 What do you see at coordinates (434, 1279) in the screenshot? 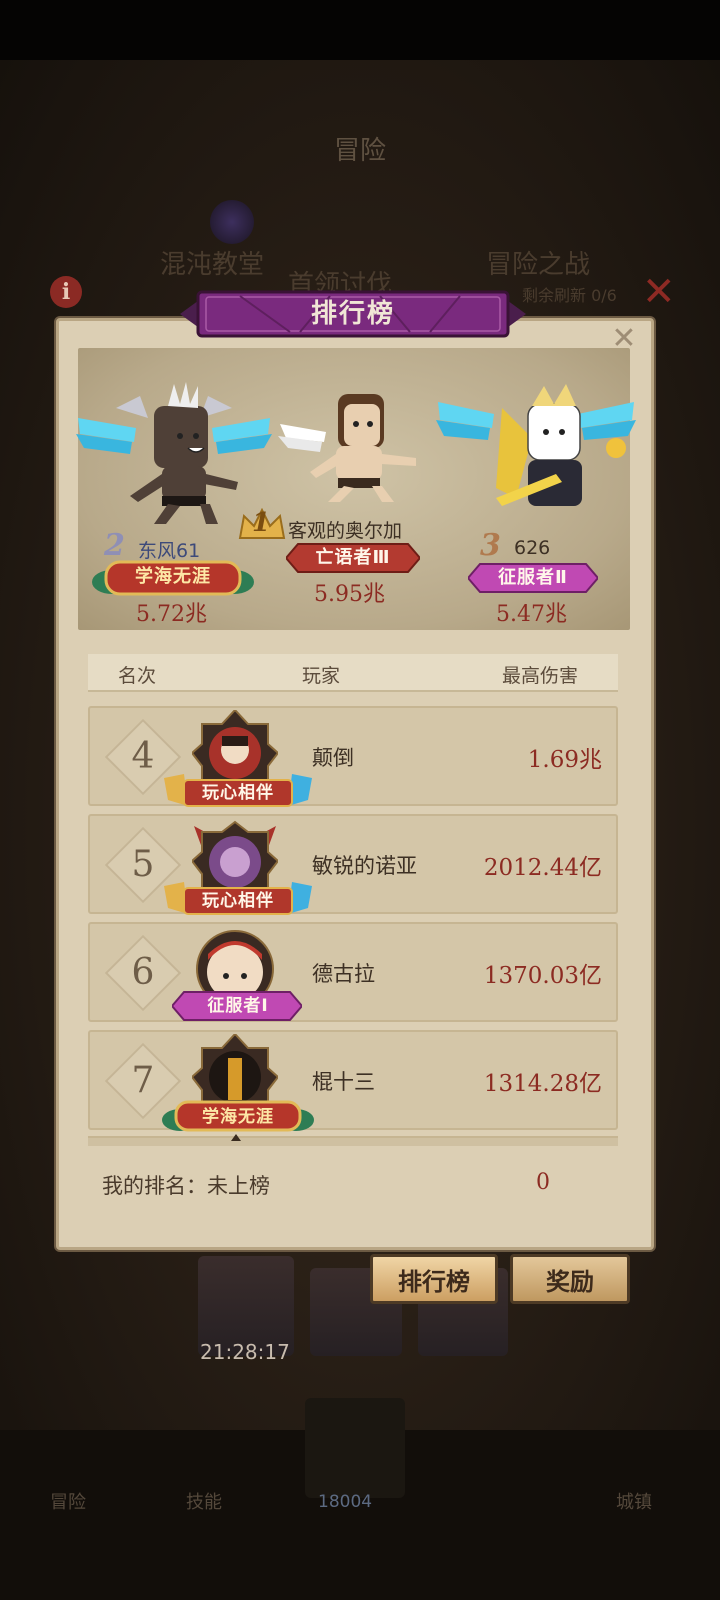
I see `tab-leaderboard: 排行榜` at bounding box center [434, 1279].